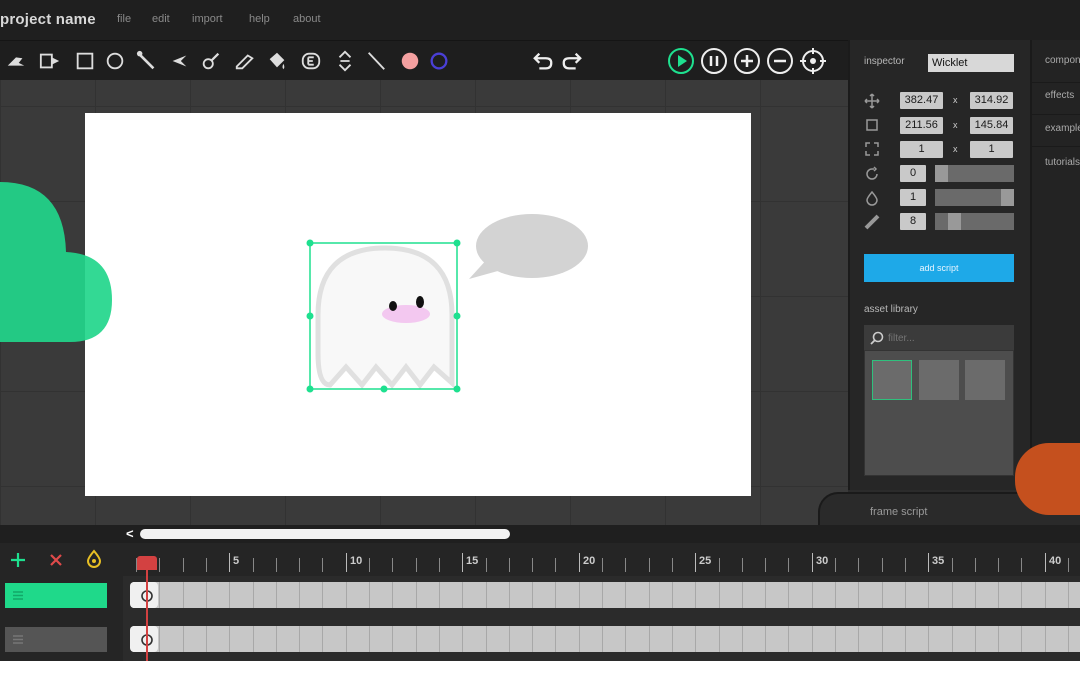 This screenshot has width=1080, height=675. What do you see at coordinates (1056, 163) in the screenshot?
I see `tab-tutorials: tutorials` at bounding box center [1056, 163].